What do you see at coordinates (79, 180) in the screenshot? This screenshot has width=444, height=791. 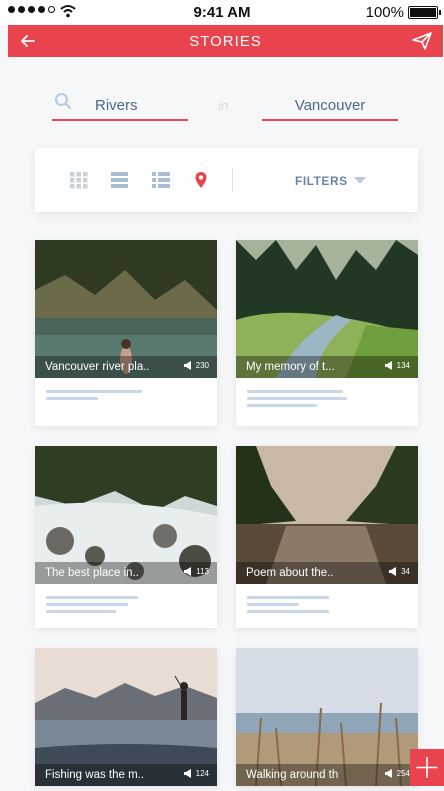 I see `grid-view-icon` at bounding box center [79, 180].